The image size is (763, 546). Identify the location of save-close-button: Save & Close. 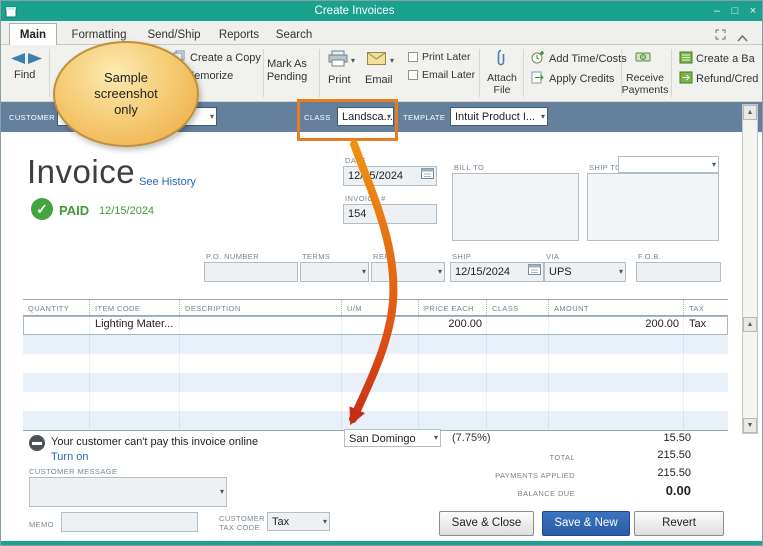
(486, 523).